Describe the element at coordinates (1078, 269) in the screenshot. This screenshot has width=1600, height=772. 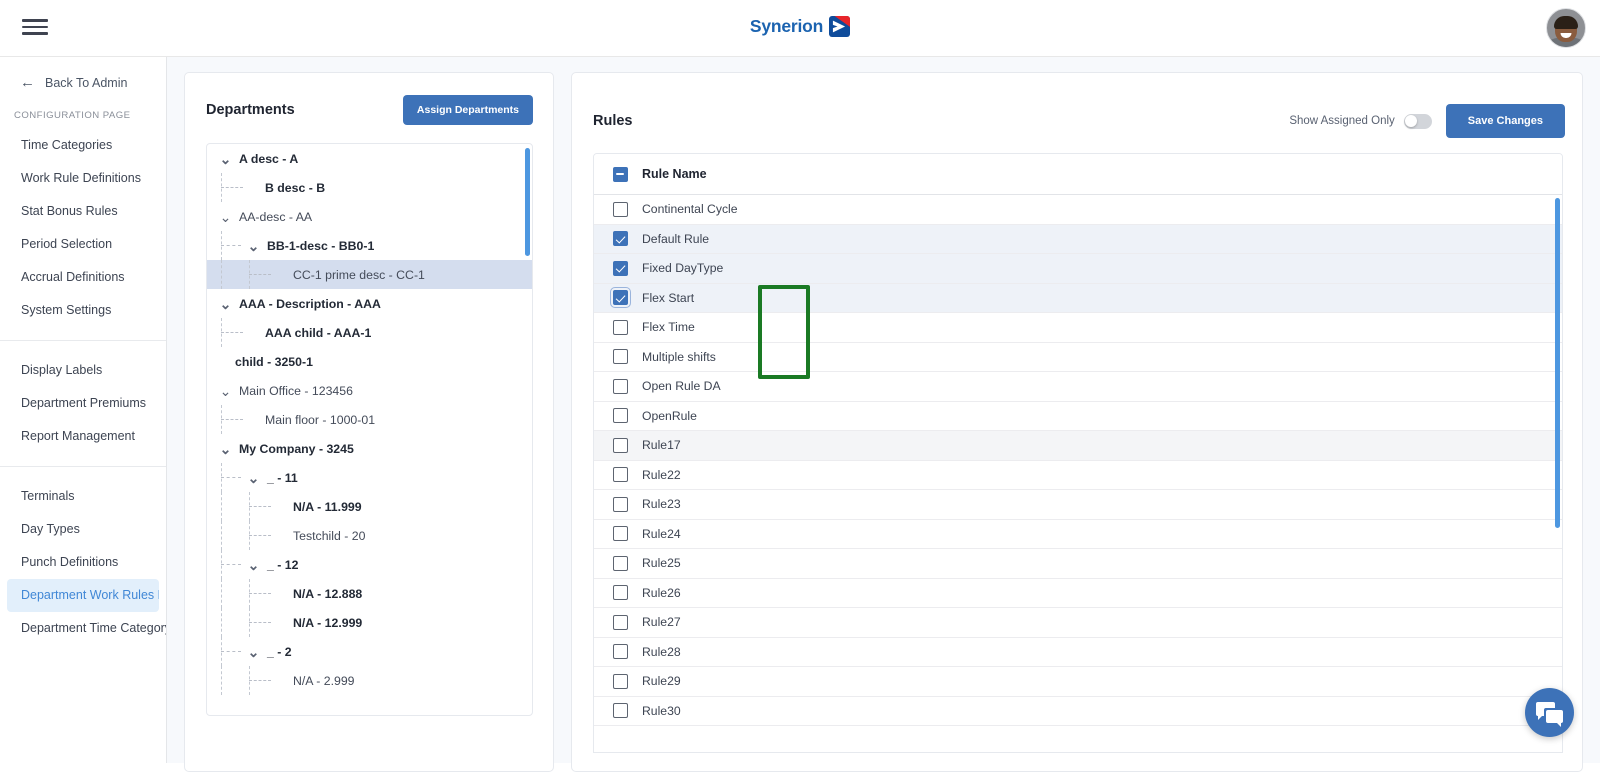
I see `rules-table-row: Fixed DayType` at that location.